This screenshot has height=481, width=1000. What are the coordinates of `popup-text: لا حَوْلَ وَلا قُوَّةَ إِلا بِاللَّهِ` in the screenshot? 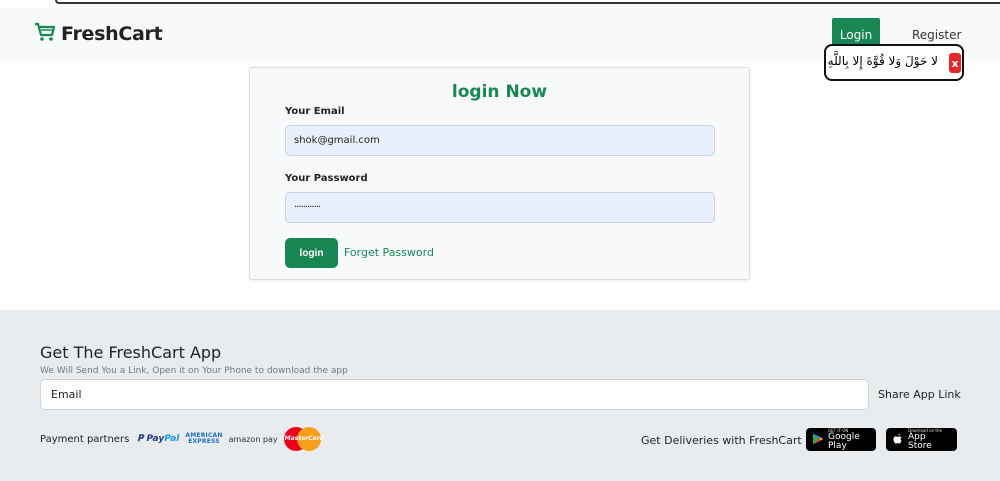 It's located at (882, 61).